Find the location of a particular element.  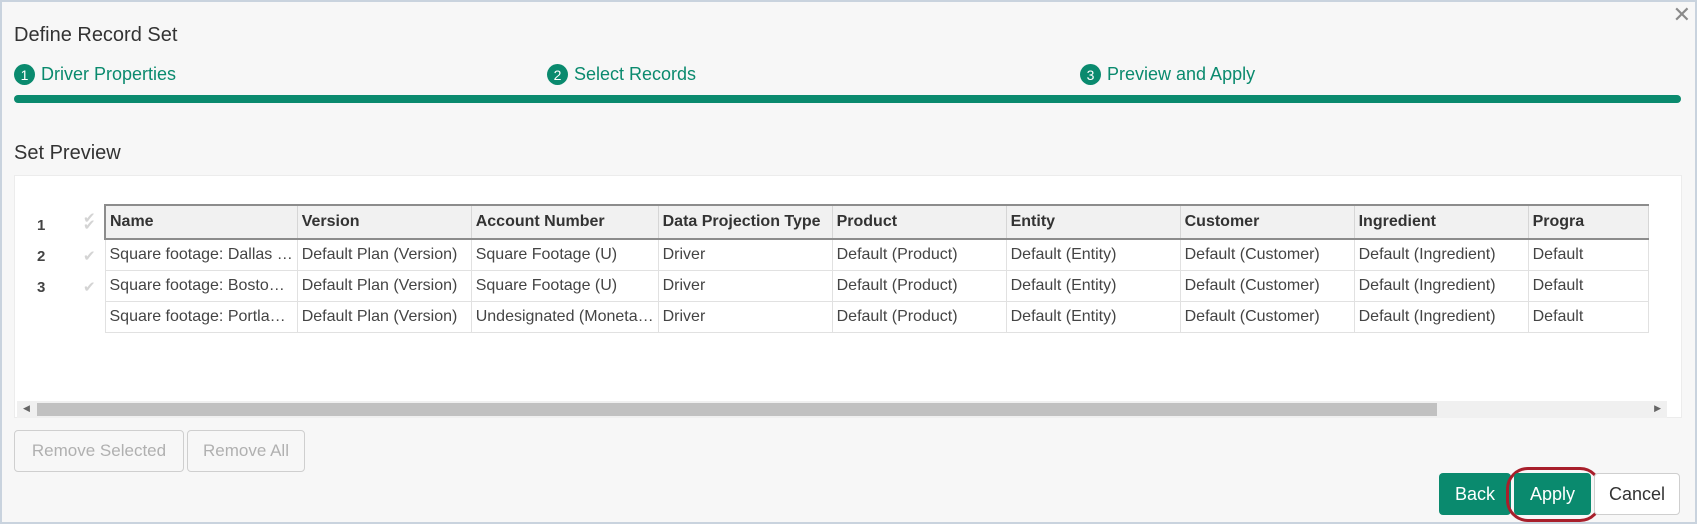

scroll-left-icon: ◀ is located at coordinates (26, 408).